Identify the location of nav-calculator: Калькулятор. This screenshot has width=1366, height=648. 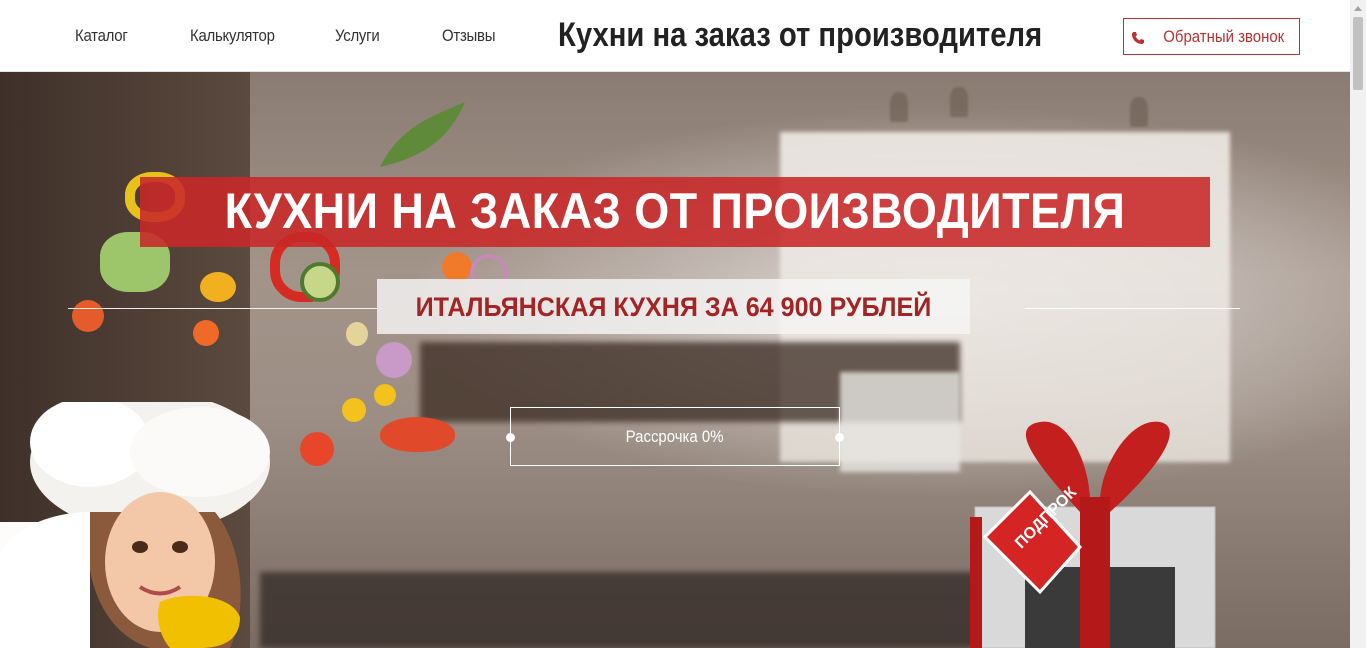
(232, 36).